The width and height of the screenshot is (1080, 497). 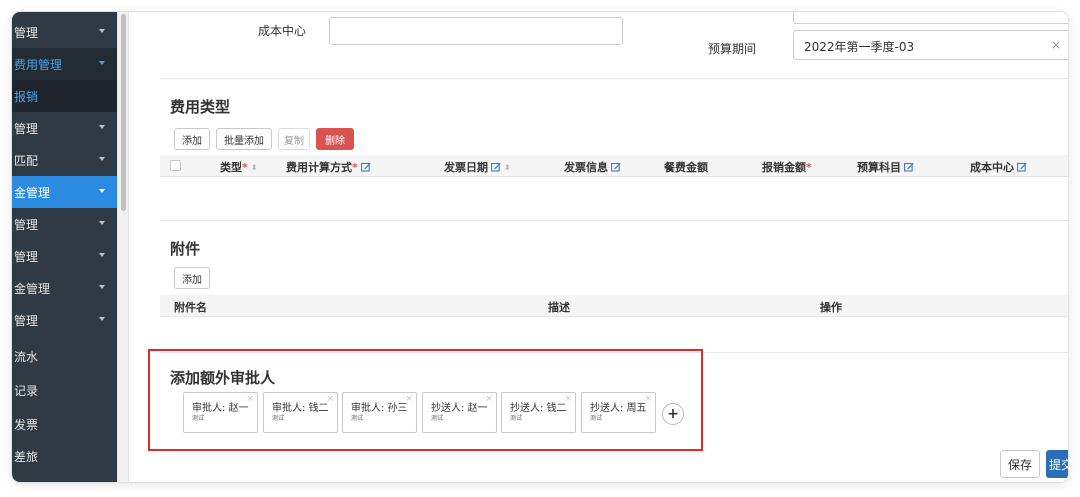 I want to click on col-file-name: 附件名, so click(x=190, y=307).